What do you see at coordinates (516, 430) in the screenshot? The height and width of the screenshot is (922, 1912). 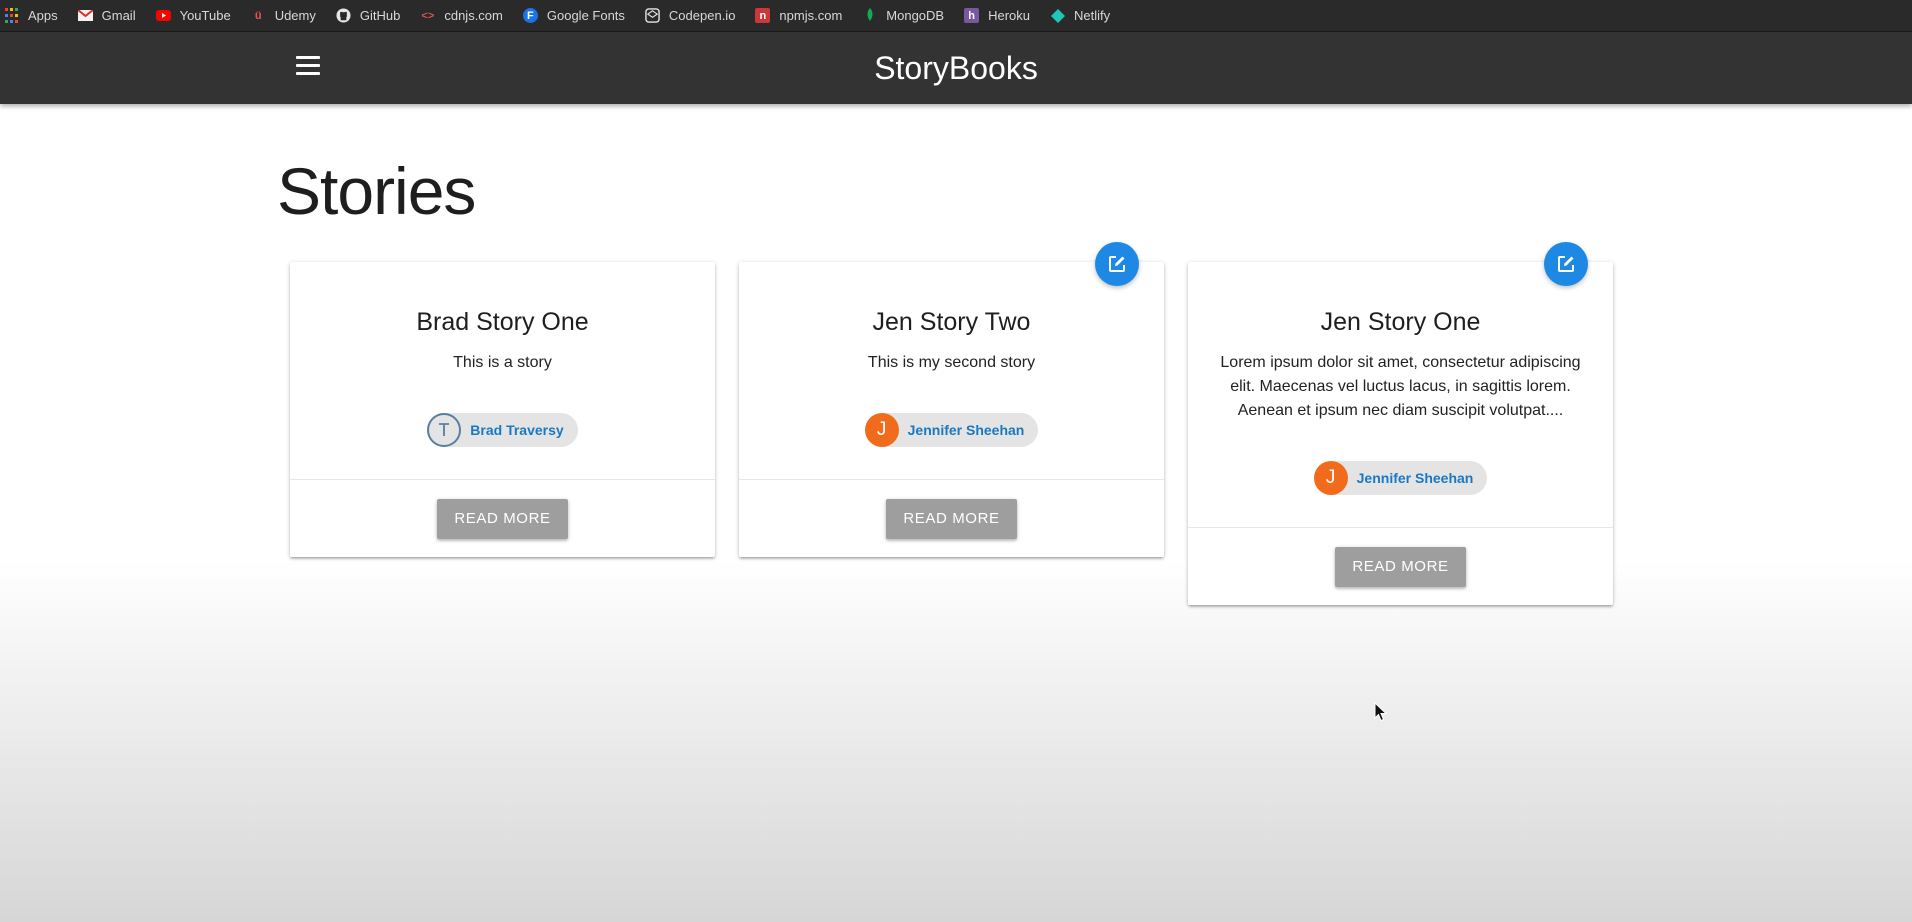 I see `author-name: Brad Traversy` at bounding box center [516, 430].